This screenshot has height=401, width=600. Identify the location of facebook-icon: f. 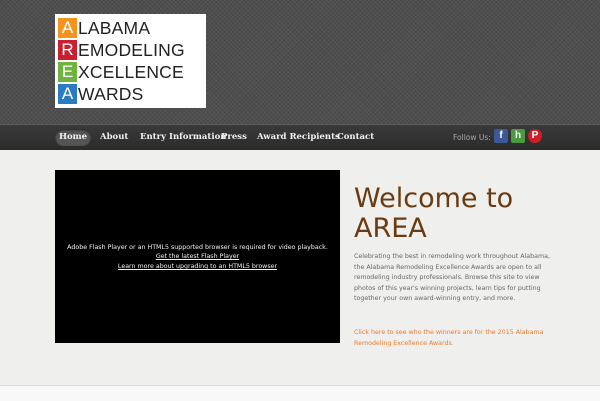
(501, 136).